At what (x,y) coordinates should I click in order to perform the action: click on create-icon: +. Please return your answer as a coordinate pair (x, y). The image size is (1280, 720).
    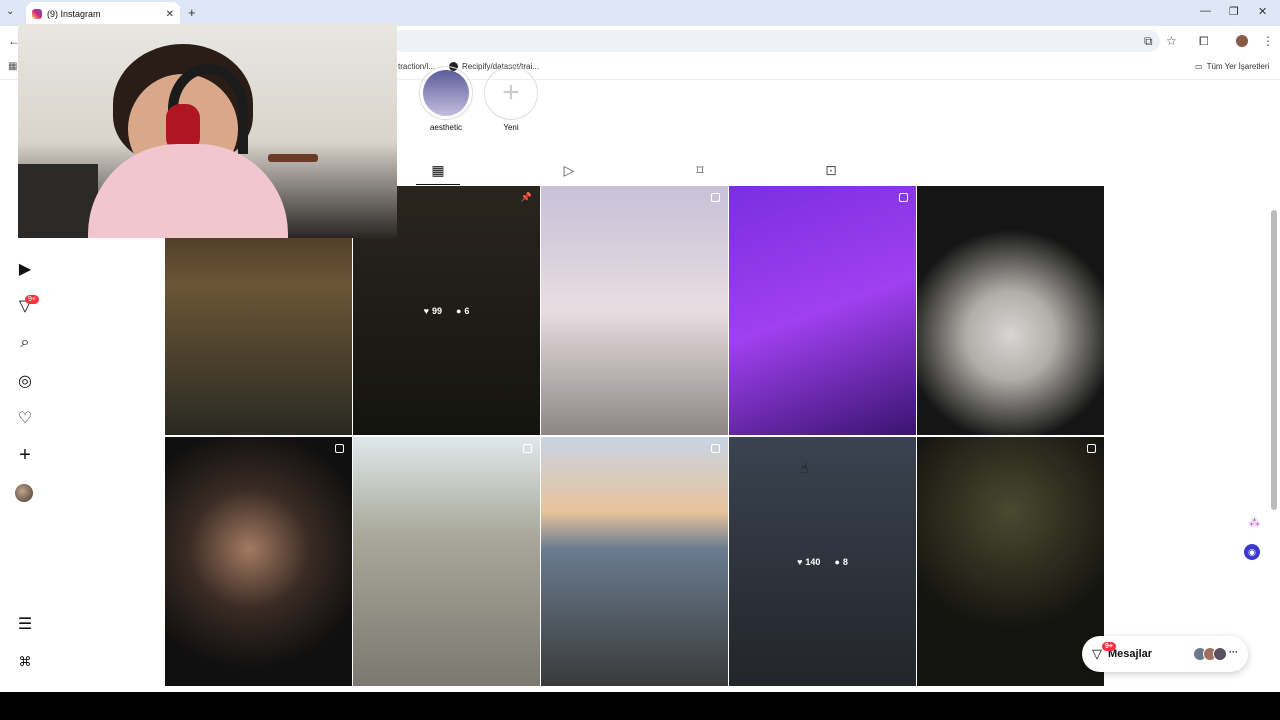
    Looking at the image, I should click on (25, 455).